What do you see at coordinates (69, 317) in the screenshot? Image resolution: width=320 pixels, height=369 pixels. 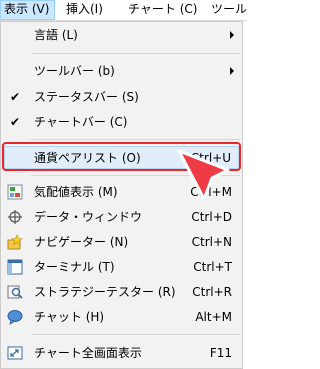 I see `menu-item-label: チャット (H)` at bounding box center [69, 317].